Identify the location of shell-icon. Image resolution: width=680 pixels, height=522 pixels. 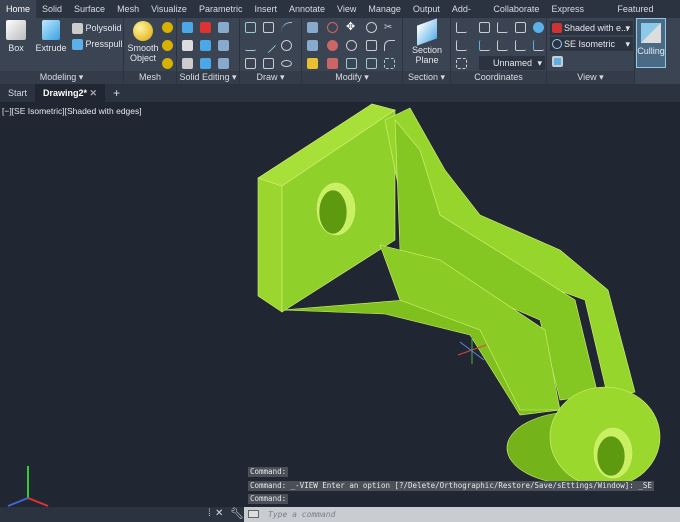
(223, 63).